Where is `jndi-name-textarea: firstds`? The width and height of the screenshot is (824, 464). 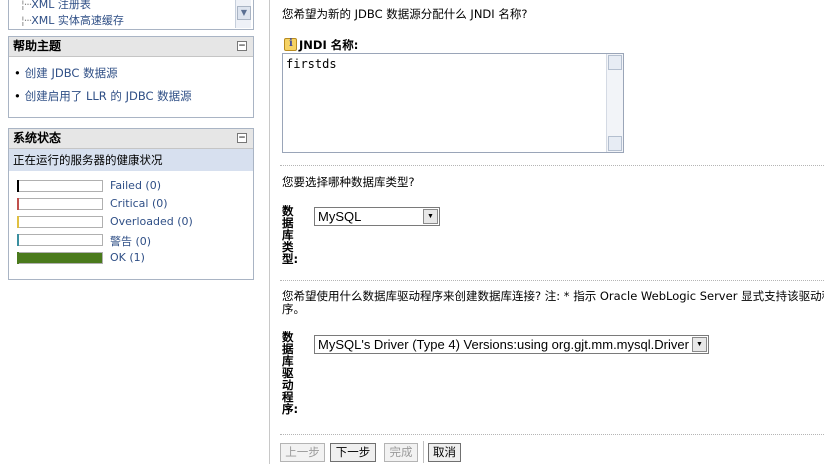 jndi-name-textarea: firstds is located at coordinates (453, 103).